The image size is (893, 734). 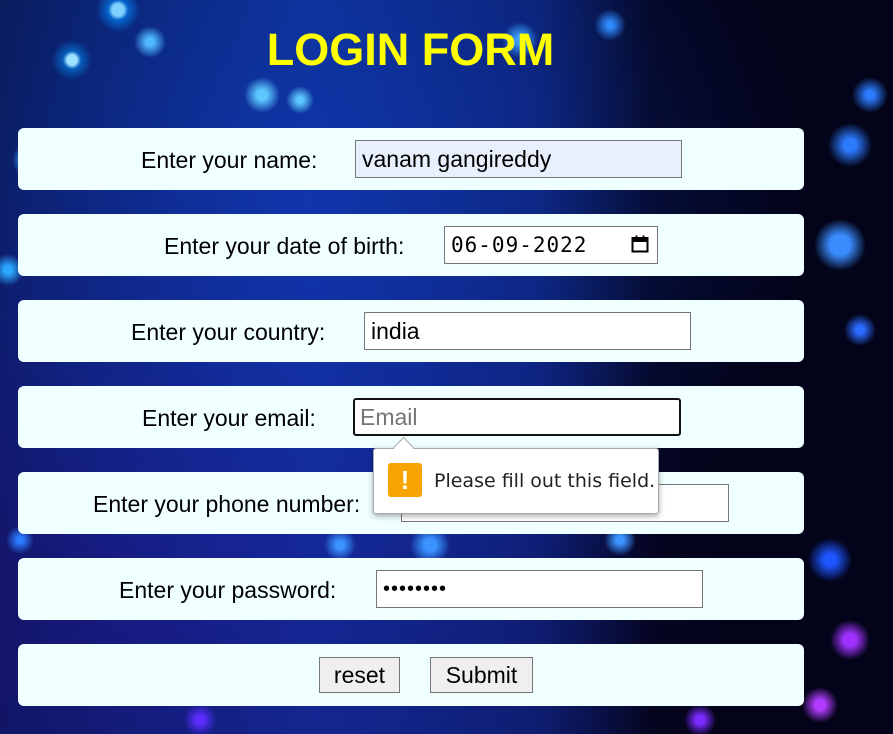 What do you see at coordinates (518, 159) in the screenshot?
I see `name-input: vanam gangireddy` at bounding box center [518, 159].